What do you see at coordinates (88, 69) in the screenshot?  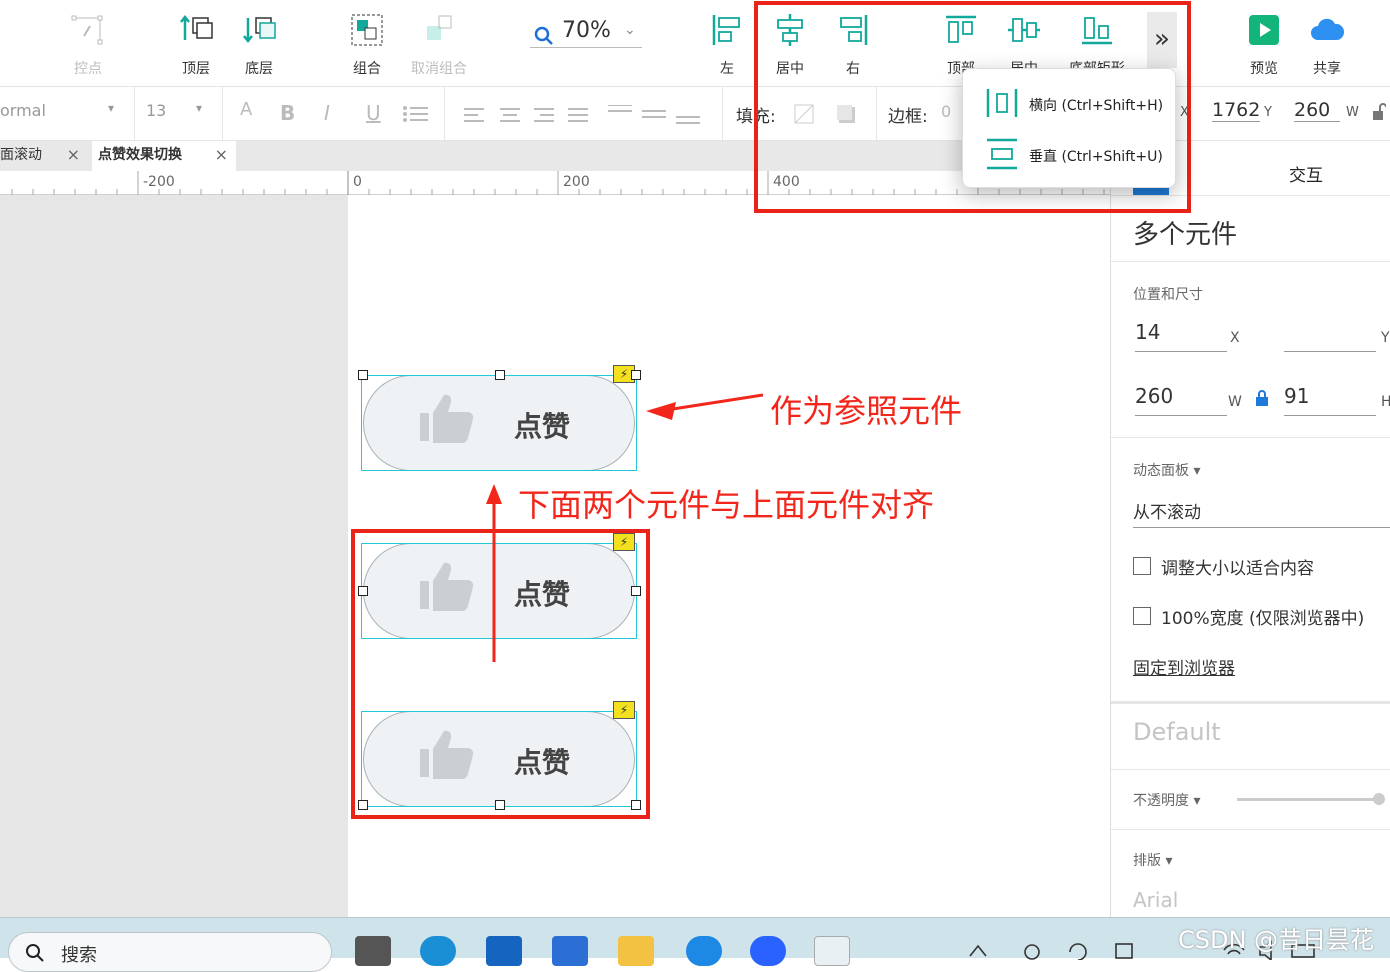 I see `control-points-label: 控点` at bounding box center [88, 69].